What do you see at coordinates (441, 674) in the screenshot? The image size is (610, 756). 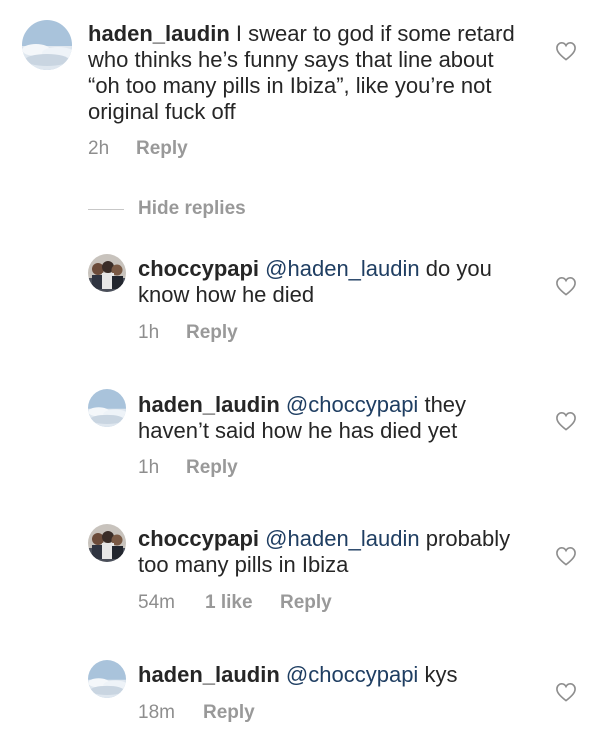 I see `comment-text: kys` at bounding box center [441, 674].